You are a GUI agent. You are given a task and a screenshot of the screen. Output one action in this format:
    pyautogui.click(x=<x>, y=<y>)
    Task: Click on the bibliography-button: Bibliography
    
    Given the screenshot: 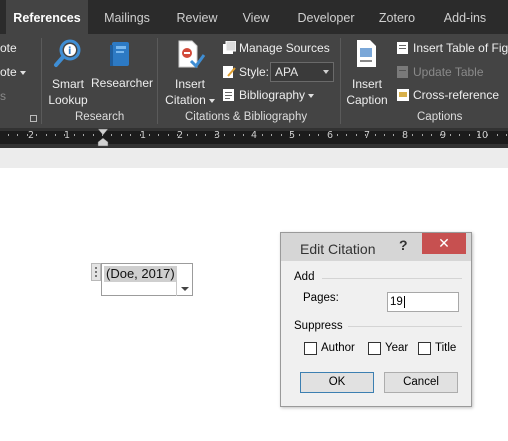 What is the action you would take?
    pyautogui.click(x=277, y=95)
    